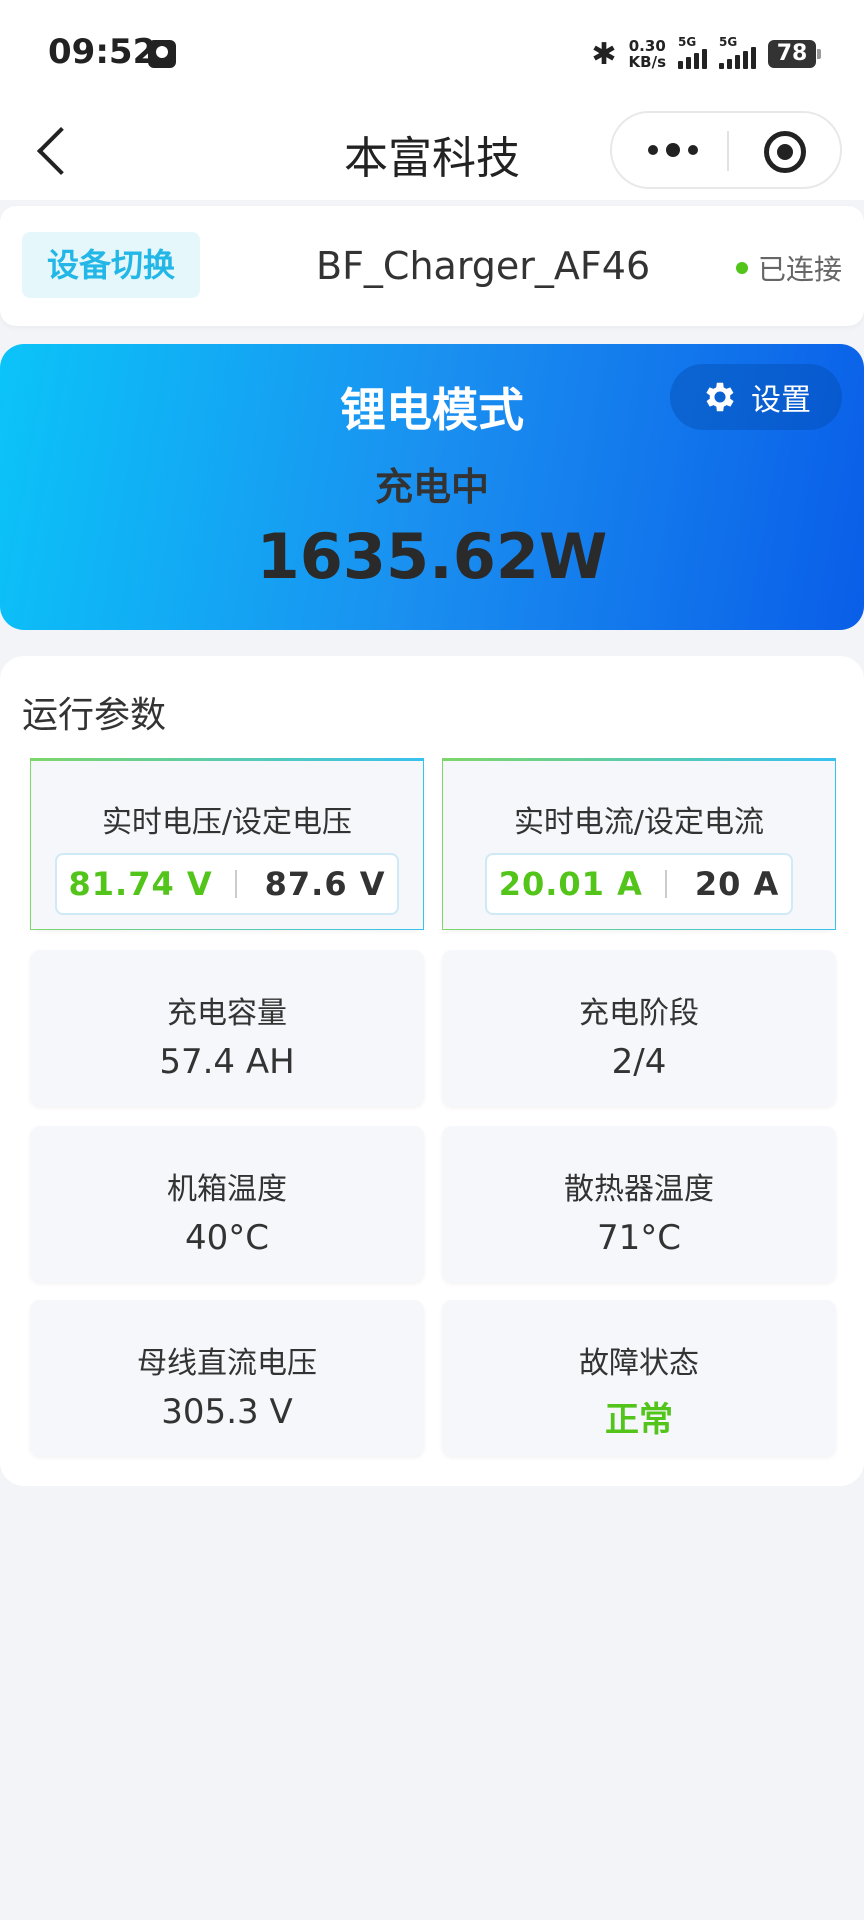  Describe the element at coordinates (162, 54) in the screenshot. I see `notification-app-icon` at that location.